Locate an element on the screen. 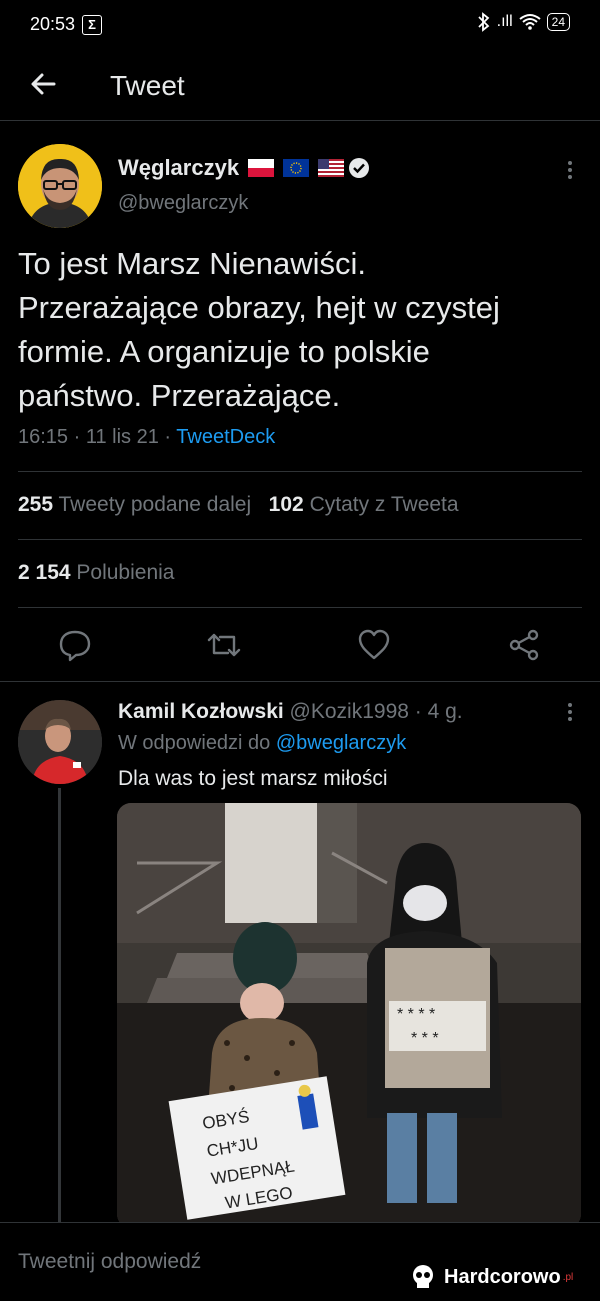  in-reply-to: W odpowiedzi do @bweglarczyk is located at coordinates (262, 743).